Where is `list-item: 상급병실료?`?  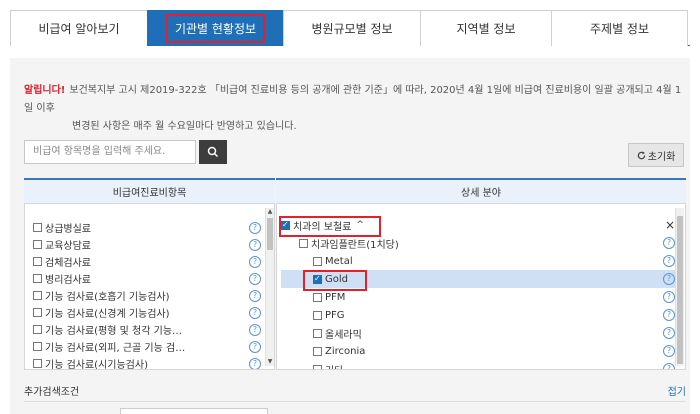 list-item: 상급병실료? is located at coordinates (147, 227).